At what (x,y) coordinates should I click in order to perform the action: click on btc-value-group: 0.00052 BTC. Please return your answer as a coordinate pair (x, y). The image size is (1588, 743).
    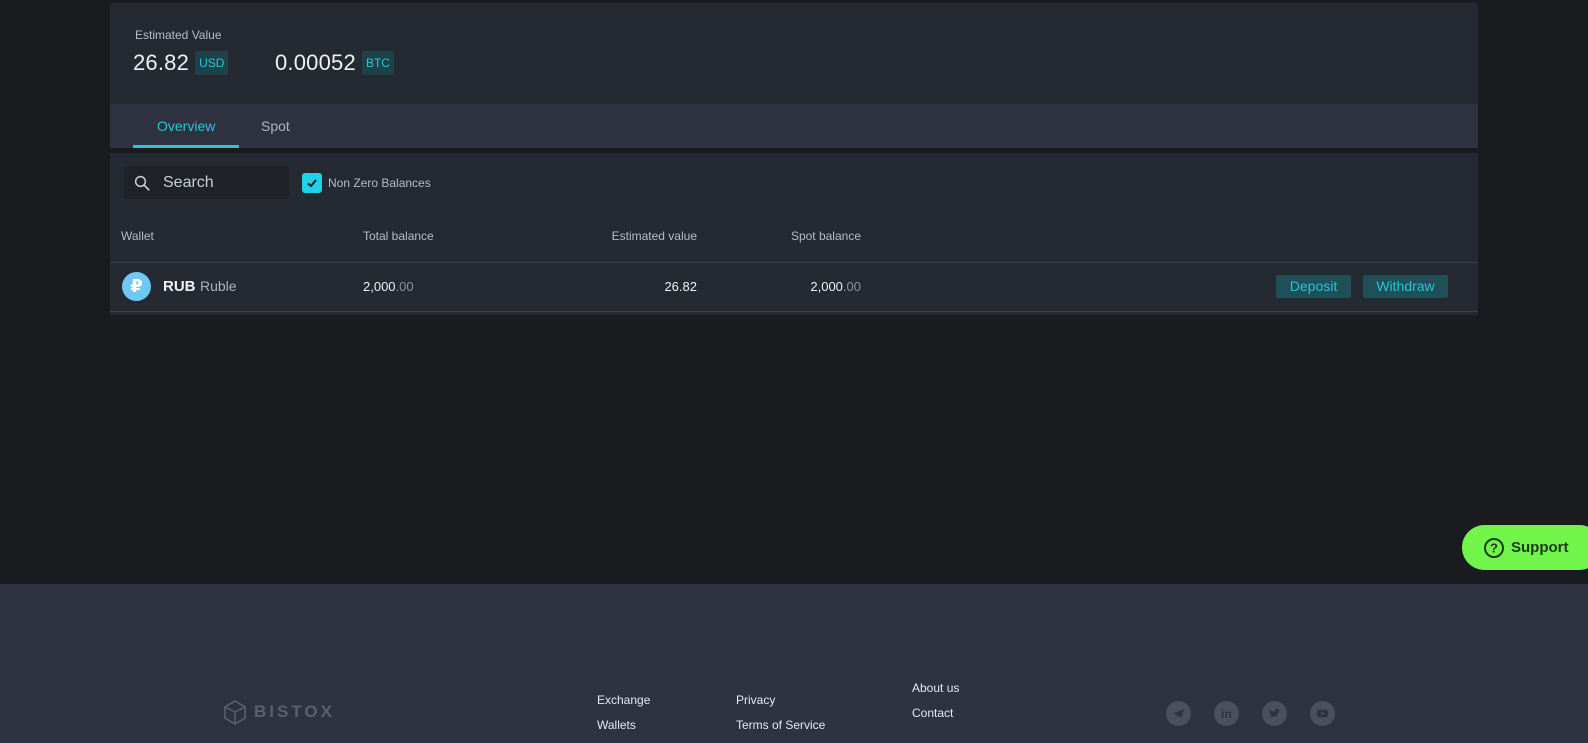
    Looking at the image, I should click on (334, 63).